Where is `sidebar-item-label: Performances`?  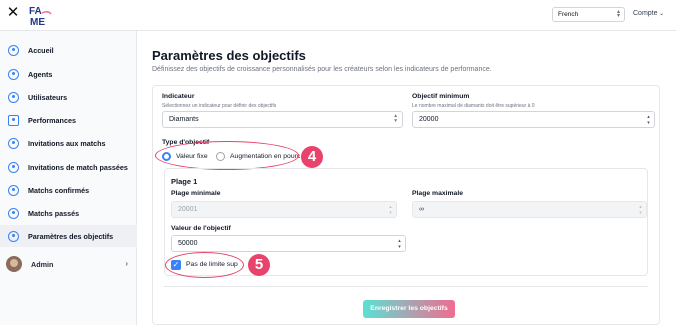 sidebar-item-label: Performances is located at coordinates (52, 120).